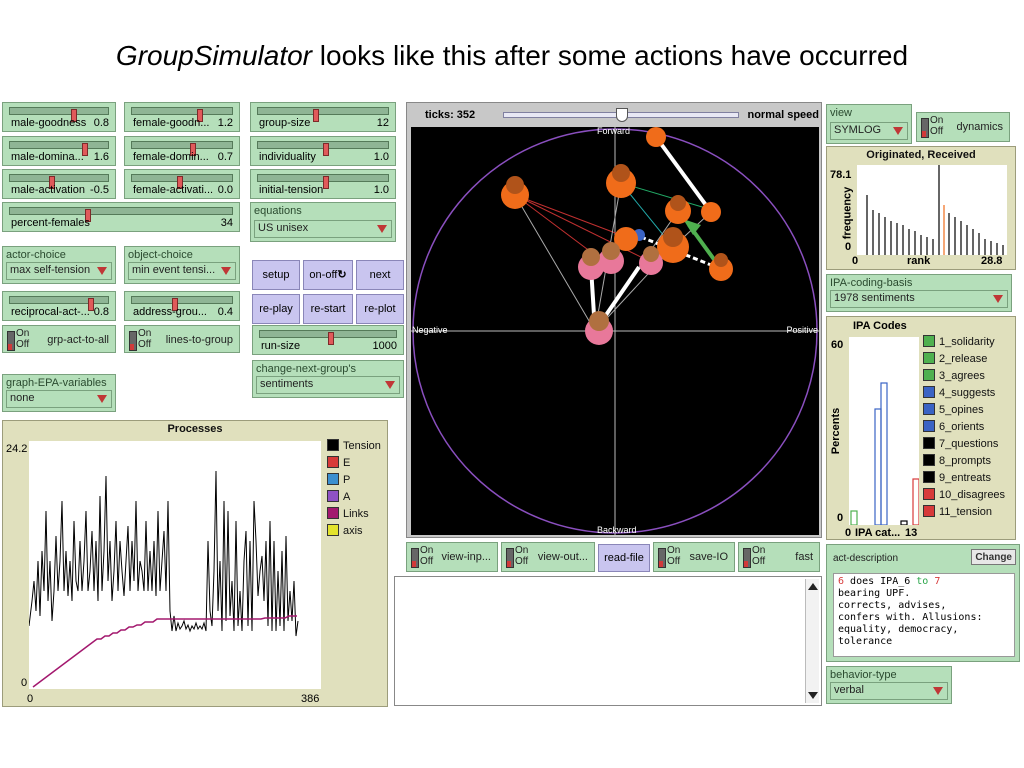 The height and width of the screenshot is (768, 1024). I want to click on axis-label-forward: Forward, so click(614, 131).